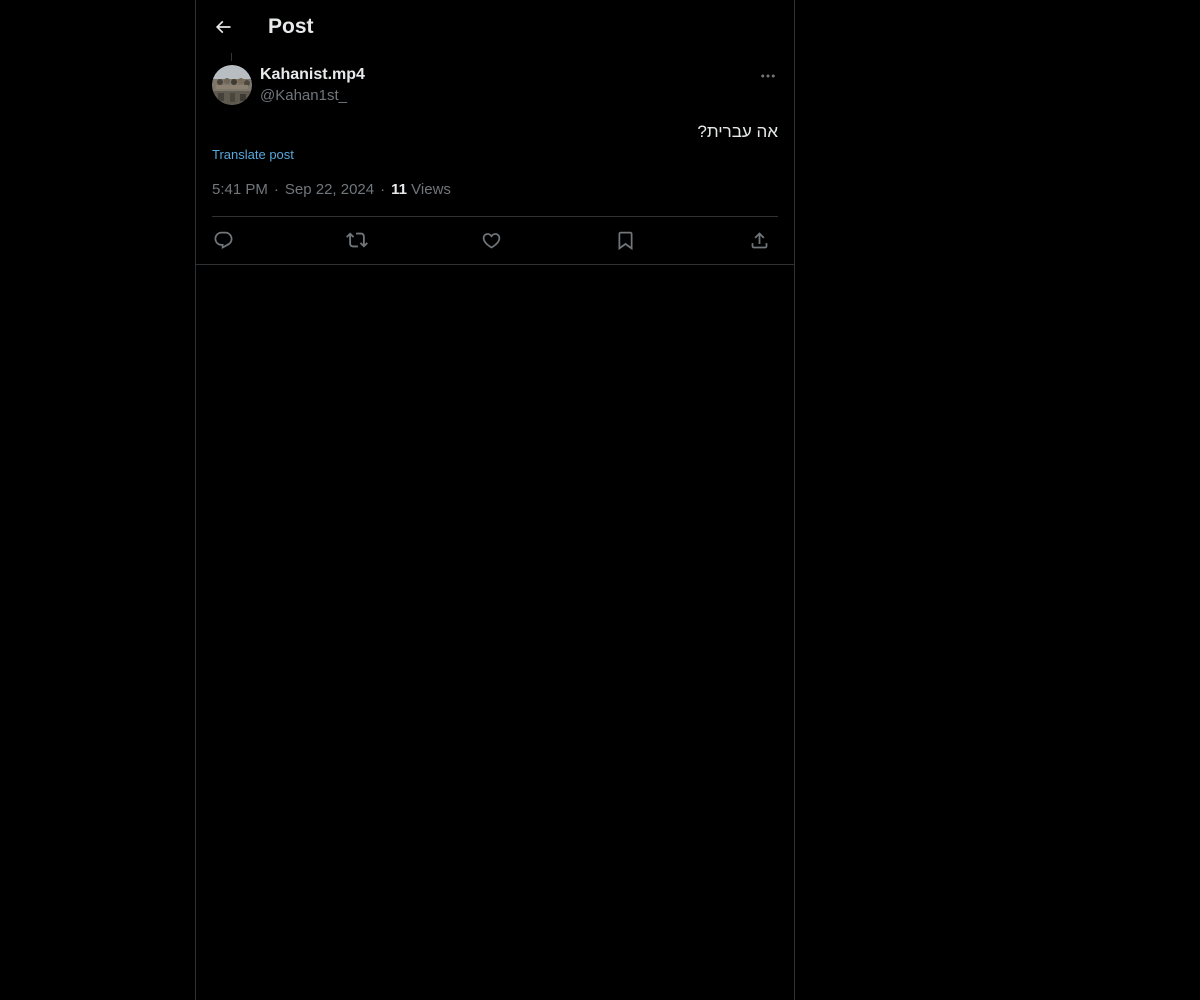 The height and width of the screenshot is (1000, 1200). I want to click on repost-button, so click(357, 240).